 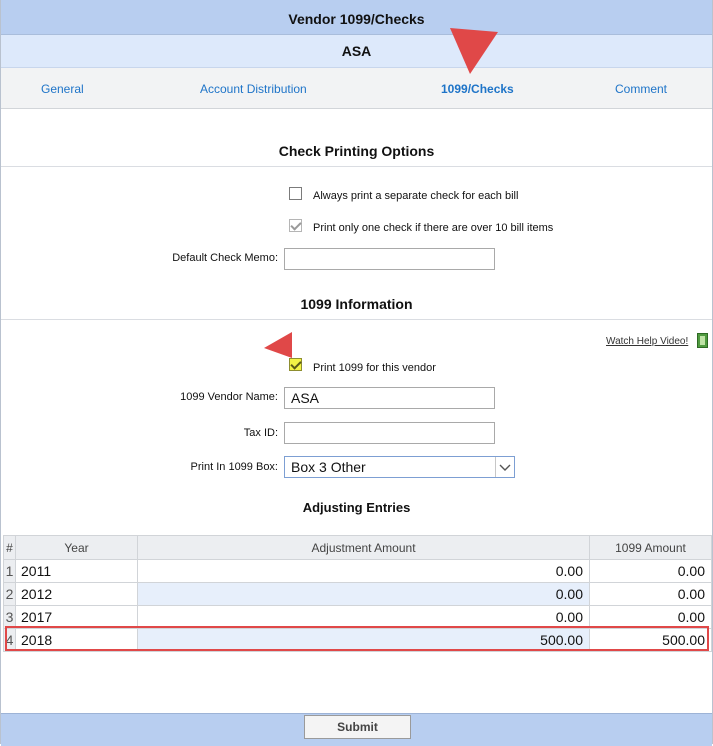 What do you see at coordinates (260, 433) in the screenshot?
I see `tax-id-label: Tax ID:` at bounding box center [260, 433].